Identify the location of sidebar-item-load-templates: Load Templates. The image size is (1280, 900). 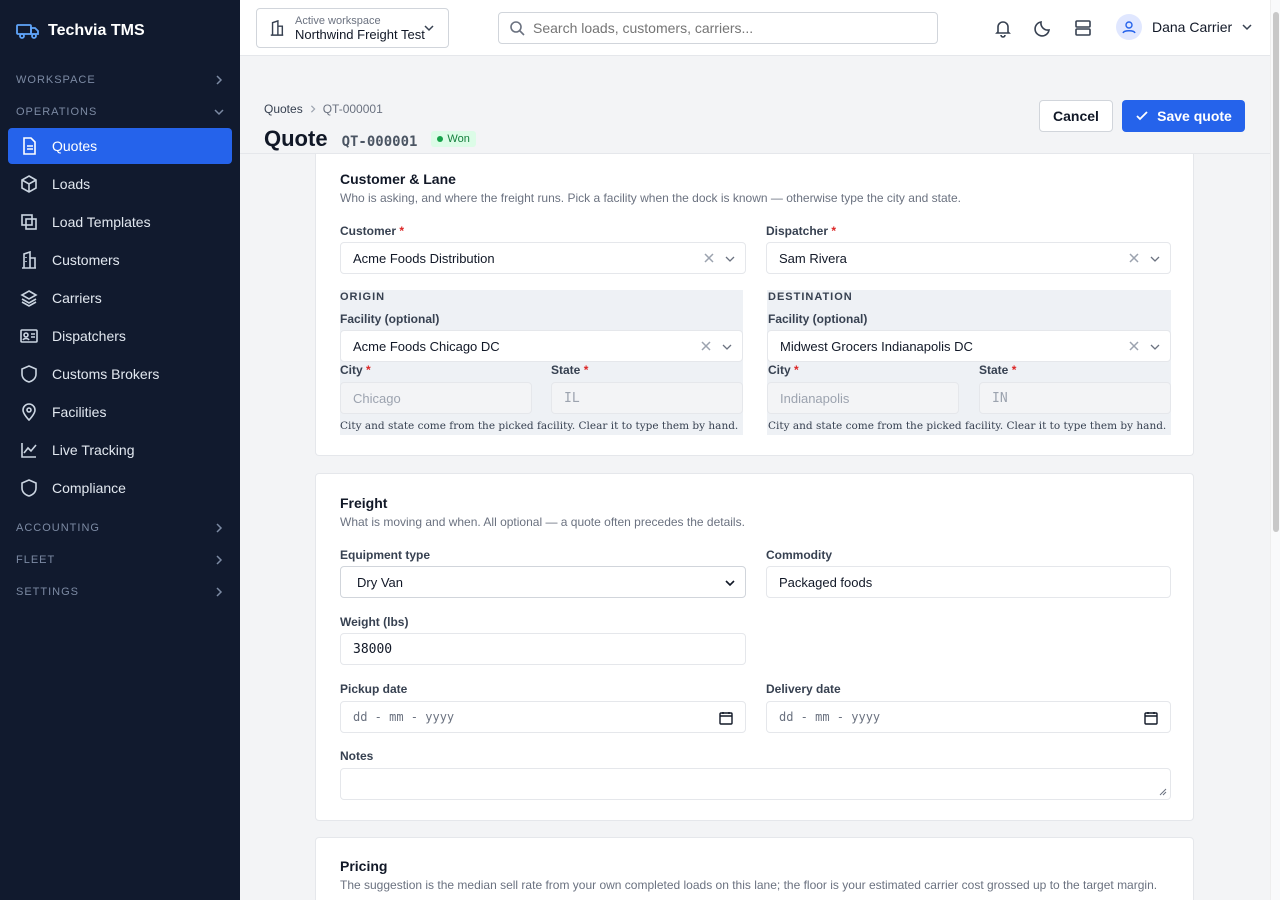
(120, 222).